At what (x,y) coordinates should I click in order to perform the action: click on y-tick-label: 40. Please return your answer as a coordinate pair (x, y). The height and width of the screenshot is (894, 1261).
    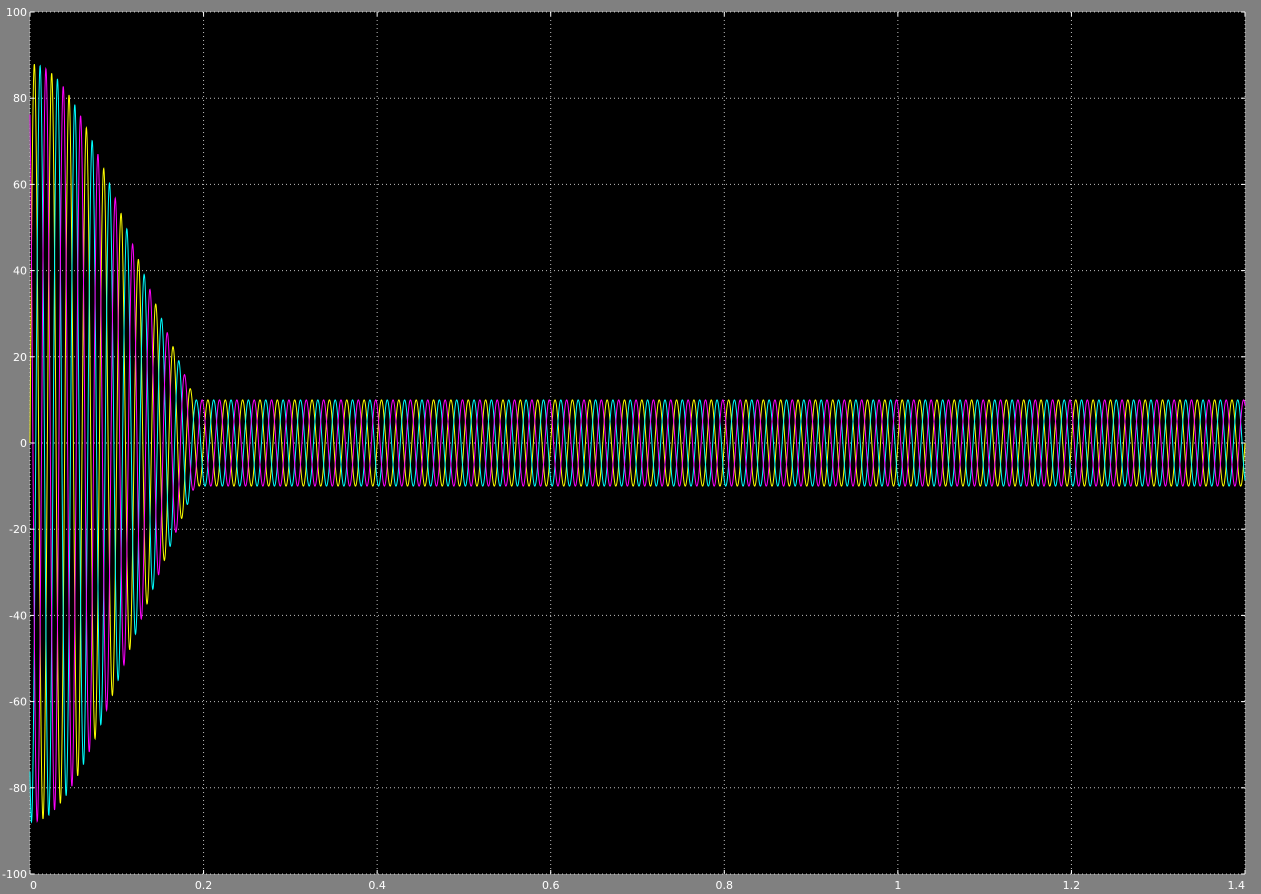
    Looking at the image, I should click on (20, 271).